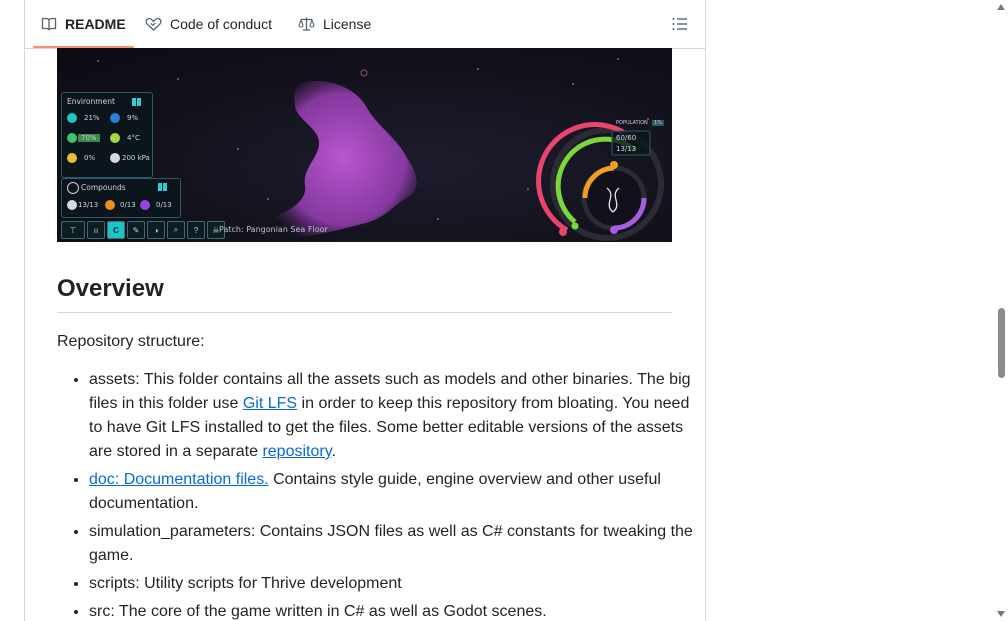 This screenshot has width=1008, height=621. I want to click on compounds-title: Compounds, so click(103, 187).